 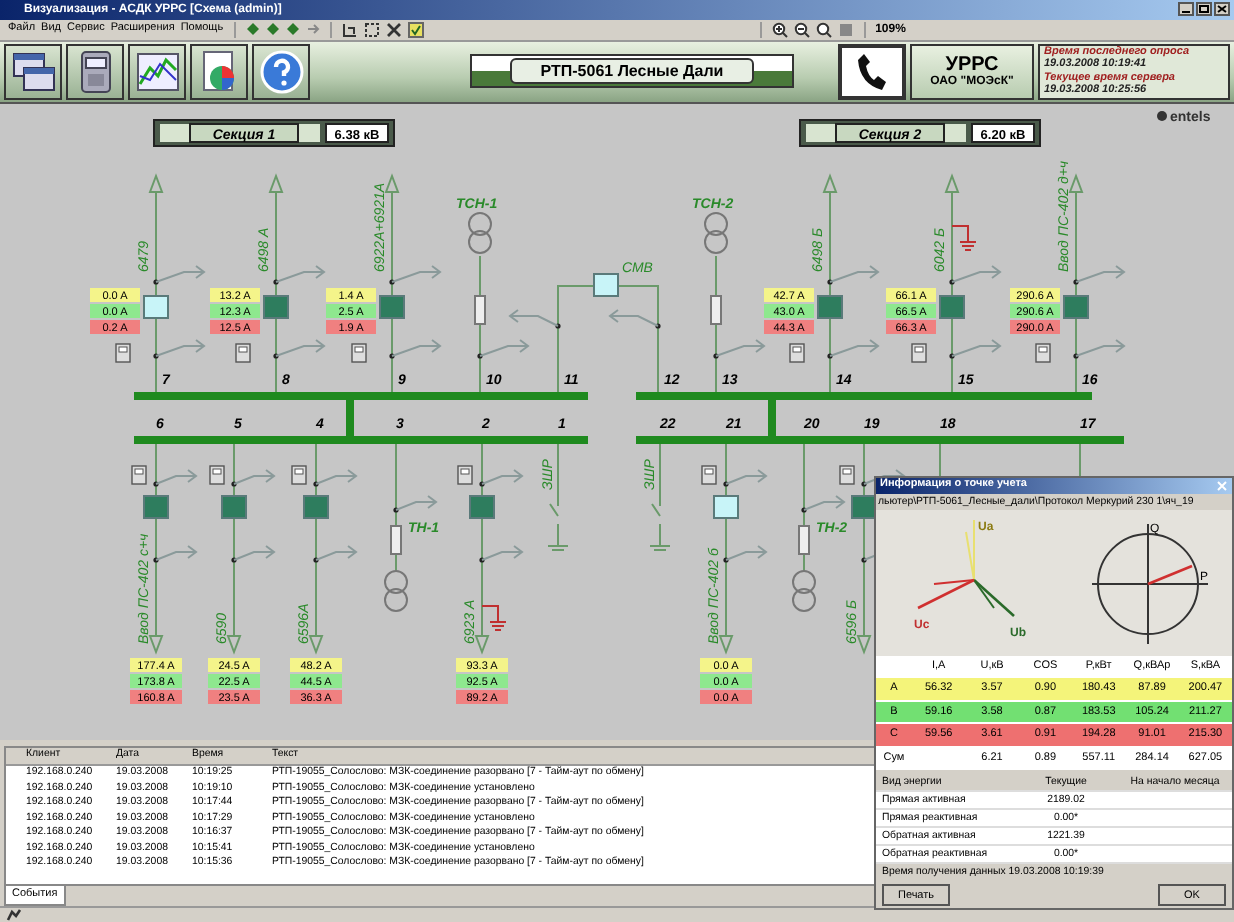 I want to click on frame-icon, so click(x=371, y=29).